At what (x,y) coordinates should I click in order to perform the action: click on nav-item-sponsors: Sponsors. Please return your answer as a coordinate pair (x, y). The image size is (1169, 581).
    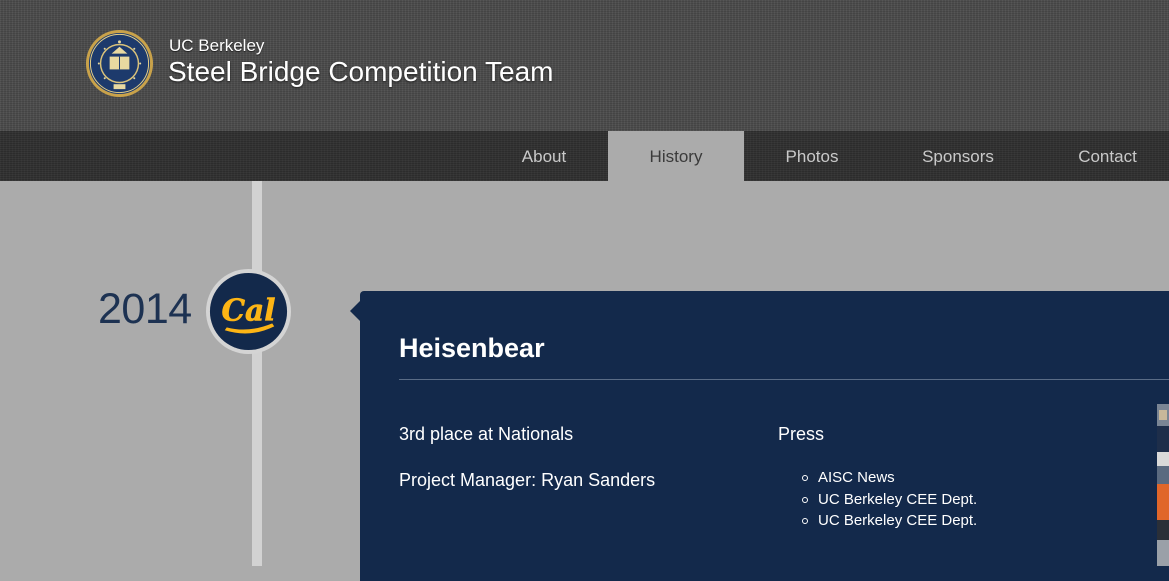
    Looking at the image, I should click on (958, 156).